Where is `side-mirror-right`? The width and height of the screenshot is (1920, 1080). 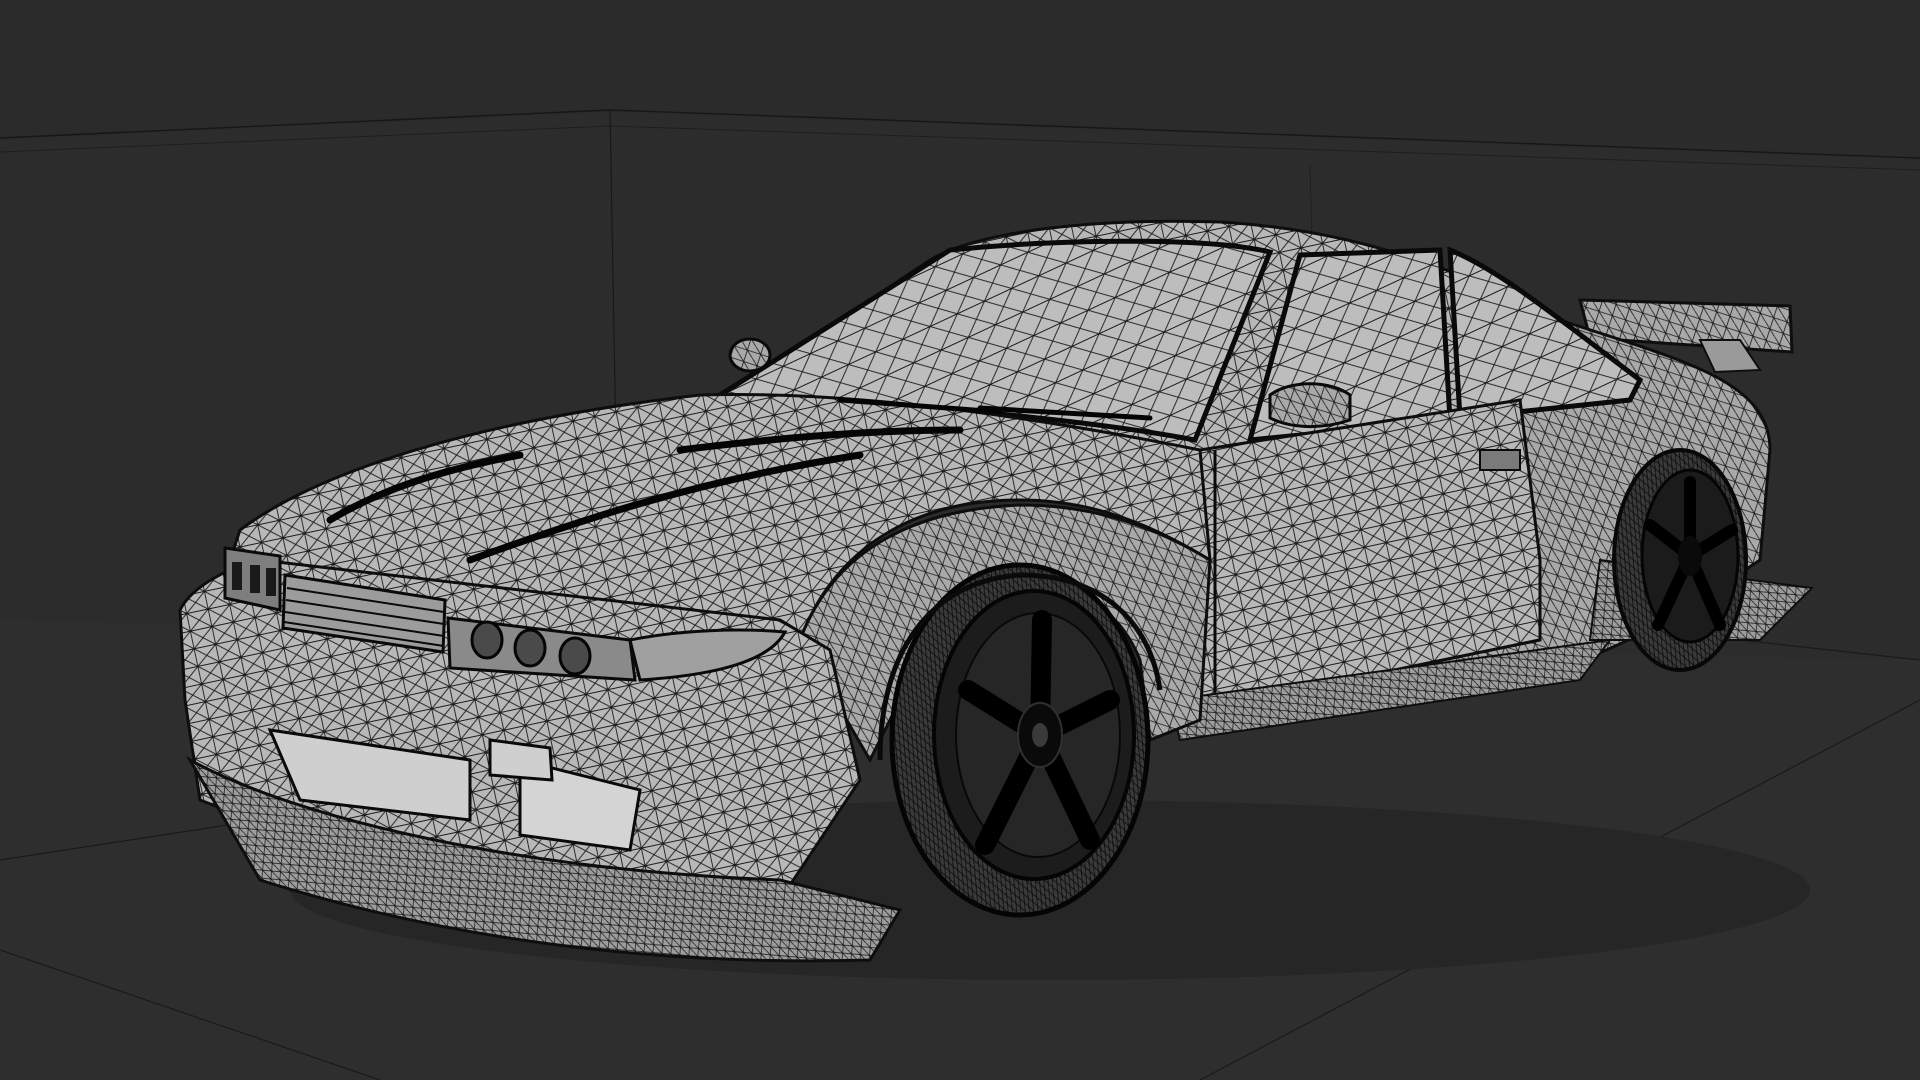 side-mirror-right is located at coordinates (1310, 405).